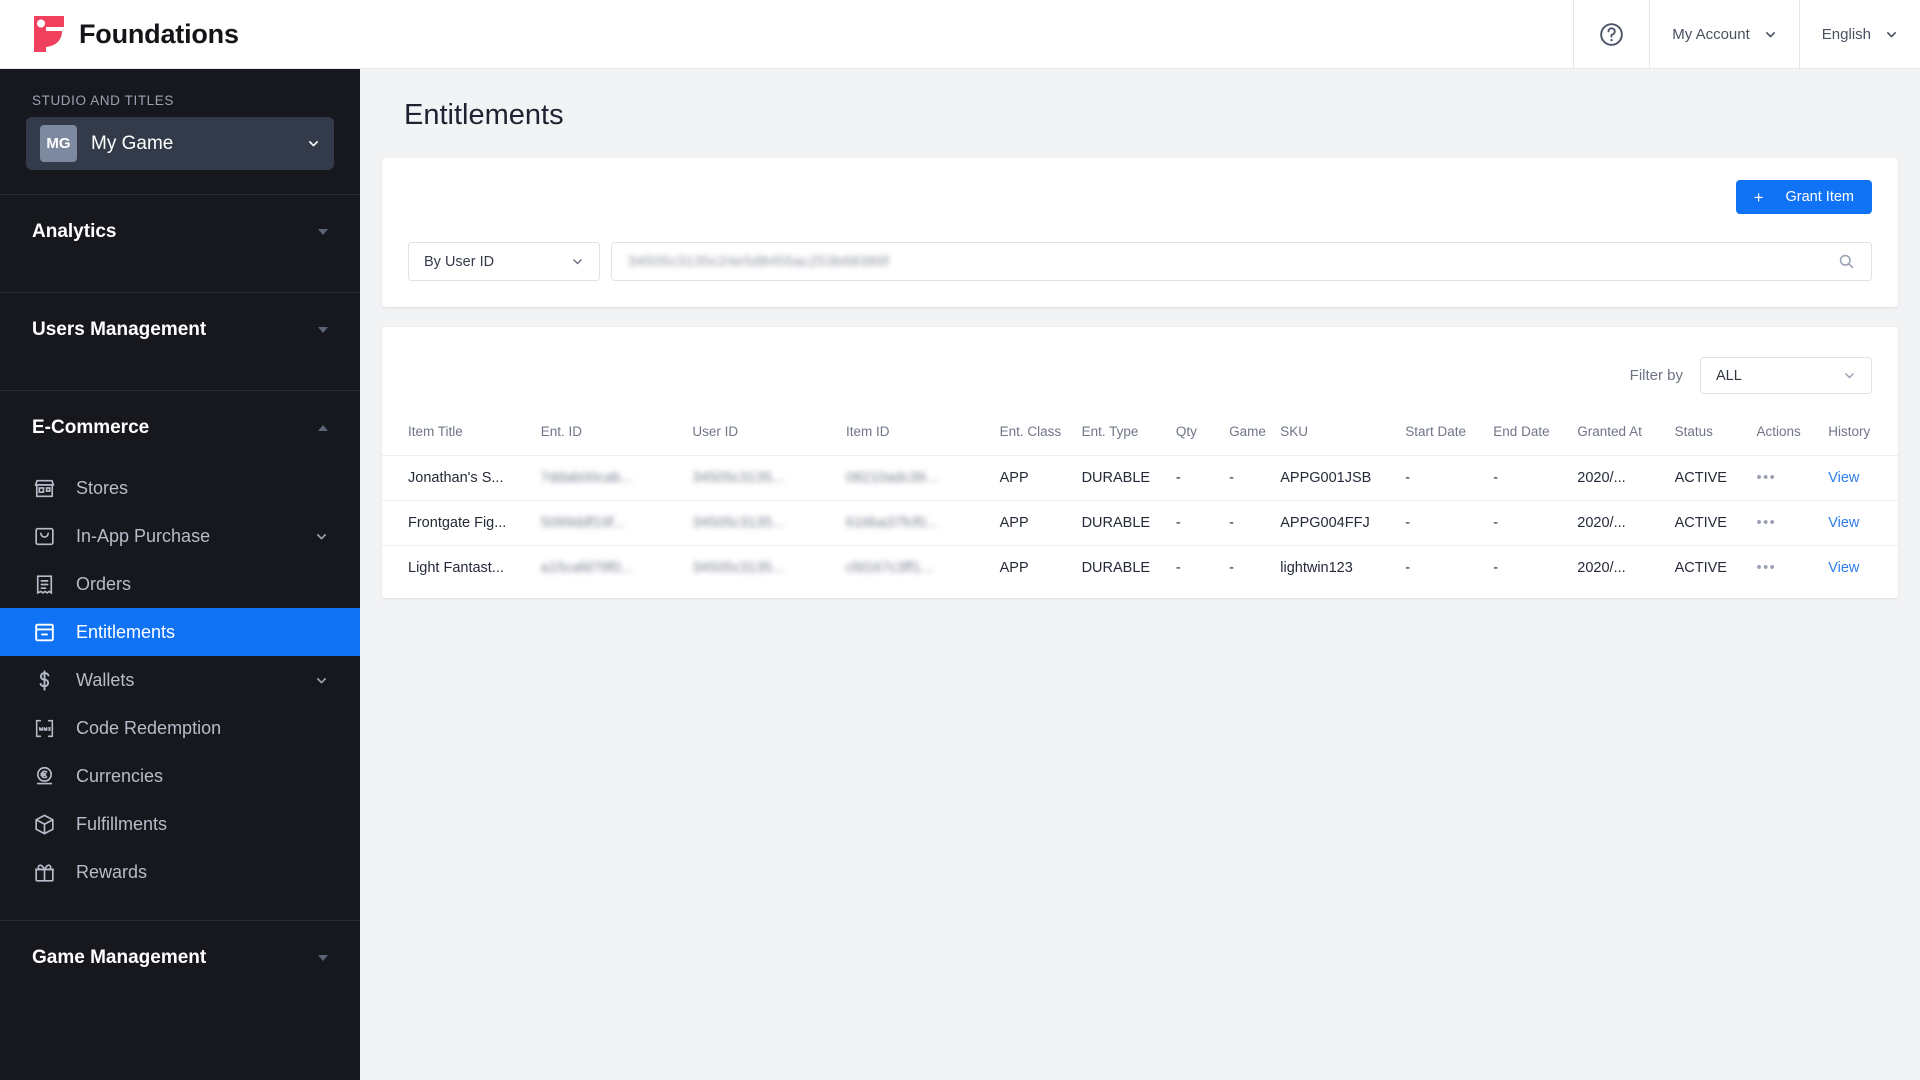 The image size is (1920, 1080). Describe the element at coordinates (180, 632) in the screenshot. I see `sidebar-item-entitlements: Entitlements` at that location.